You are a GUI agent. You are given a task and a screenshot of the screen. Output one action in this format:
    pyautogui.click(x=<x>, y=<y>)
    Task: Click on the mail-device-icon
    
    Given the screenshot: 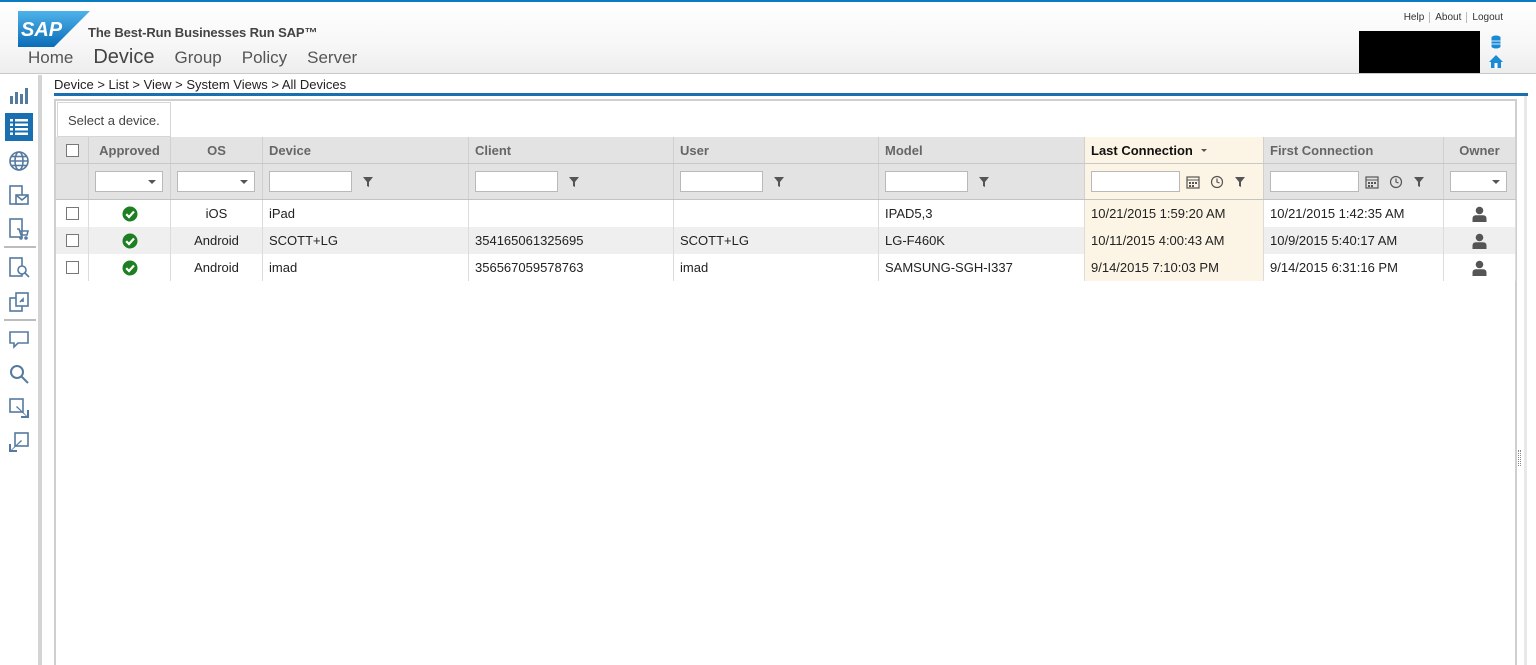 What is the action you would take?
    pyautogui.click(x=19, y=196)
    